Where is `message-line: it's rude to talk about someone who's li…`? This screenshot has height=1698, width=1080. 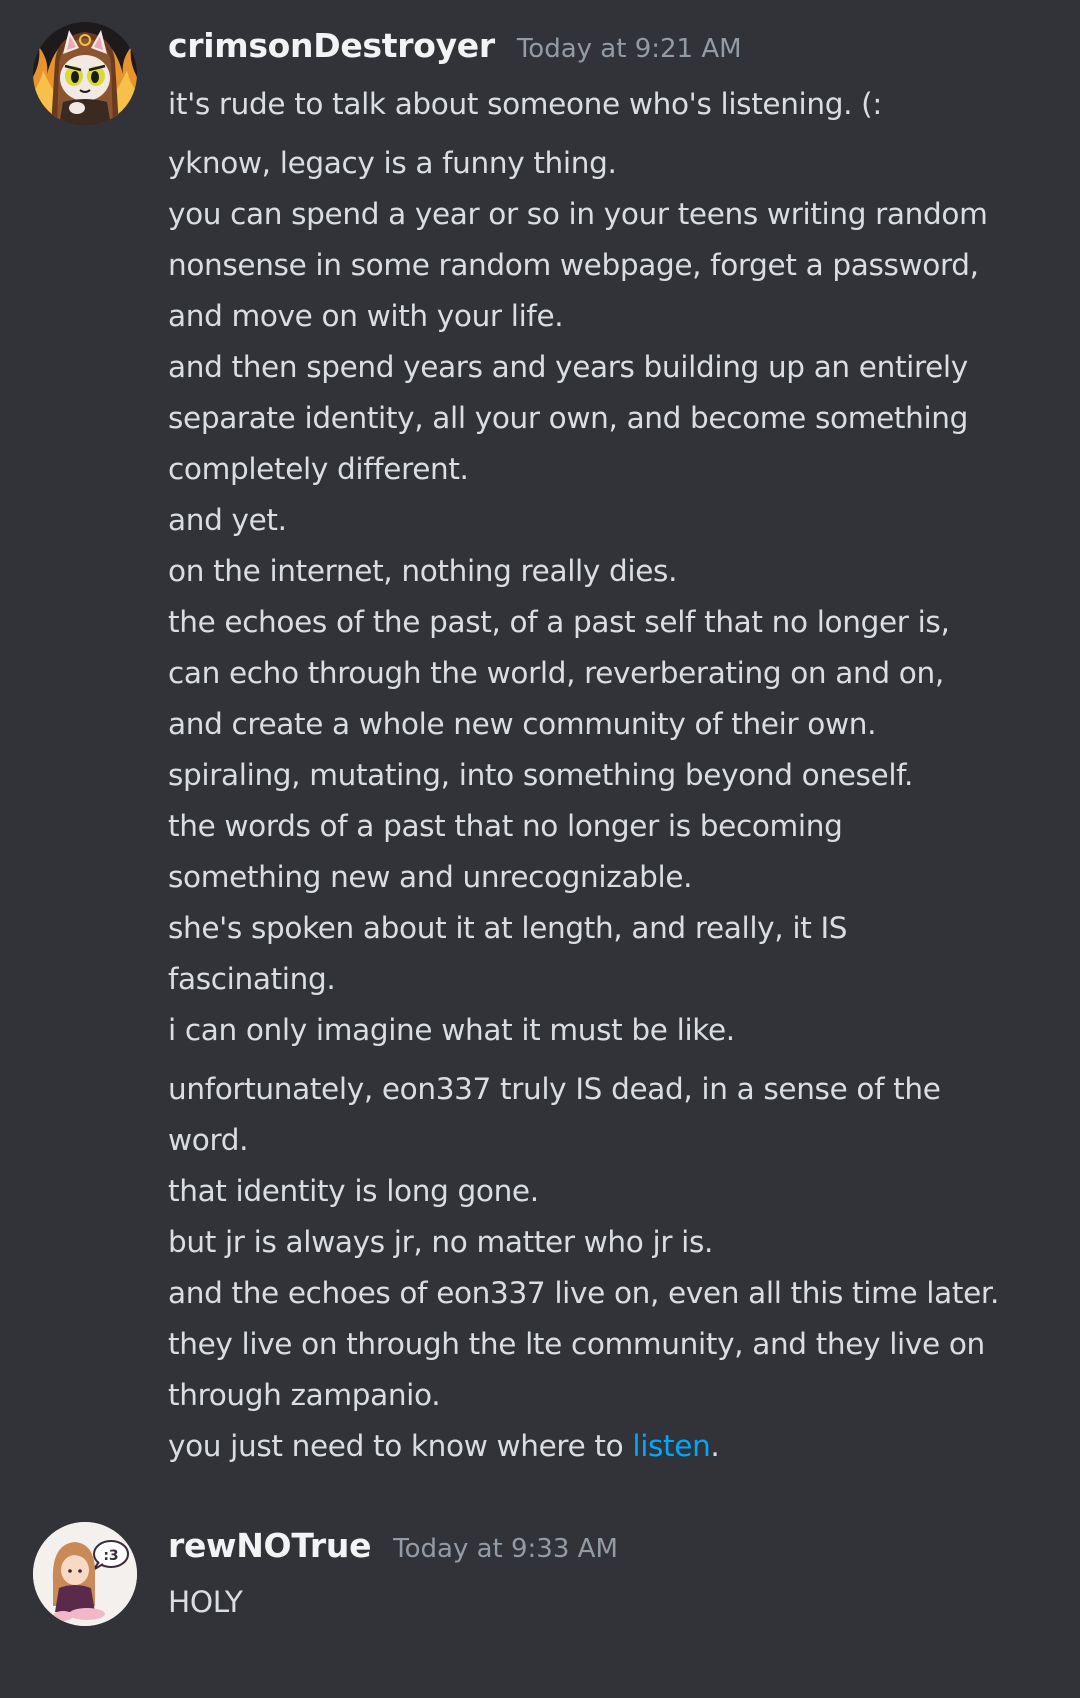 message-line: it's rude to talk about someone who's li… is located at coordinates (525, 104).